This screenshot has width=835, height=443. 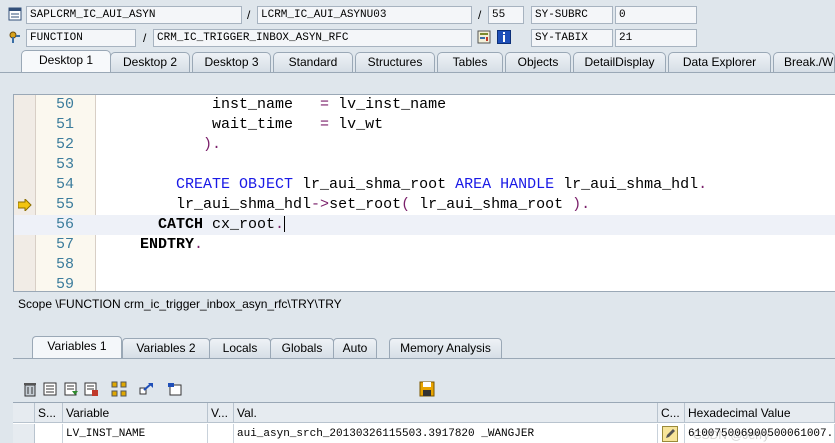 I want to click on column-header-row-select, so click(x=24, y=413).